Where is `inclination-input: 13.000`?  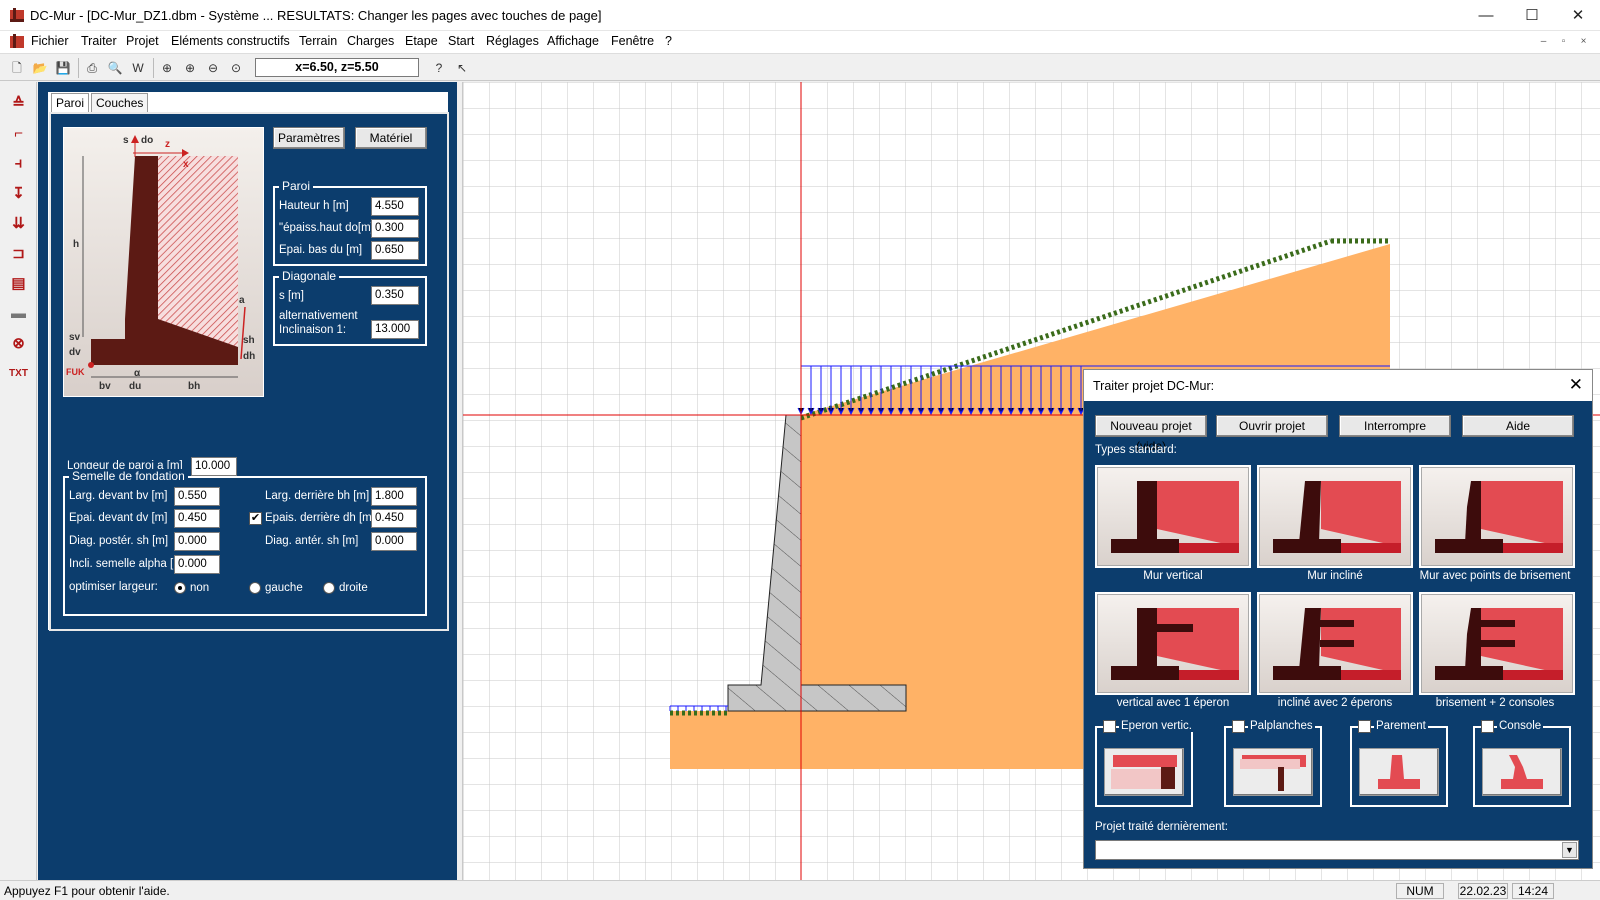
inclination-input: 13.000 is located at coordinates (395, 329).